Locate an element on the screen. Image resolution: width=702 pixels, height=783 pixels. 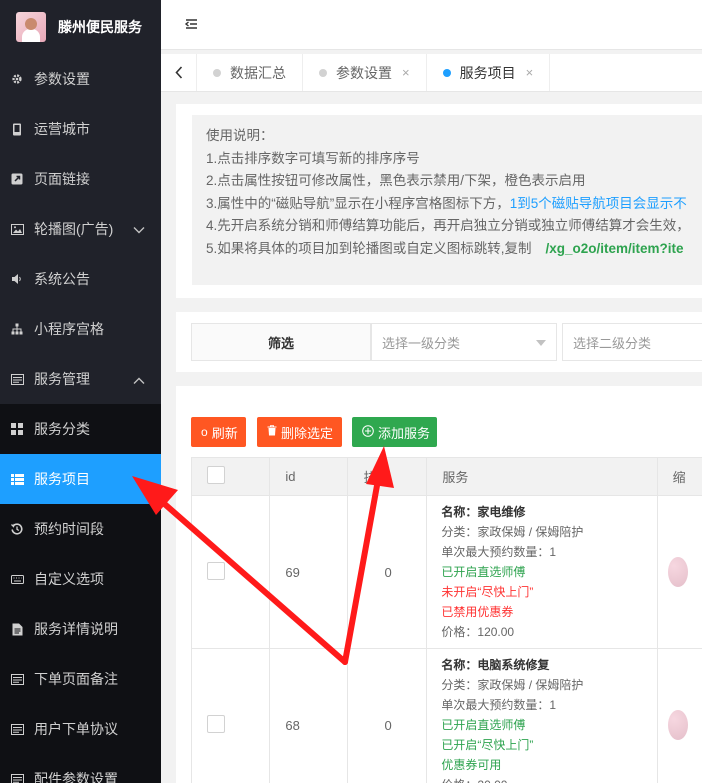
service-status: 已禁用优惠券 is located at coordinates (541, 612).